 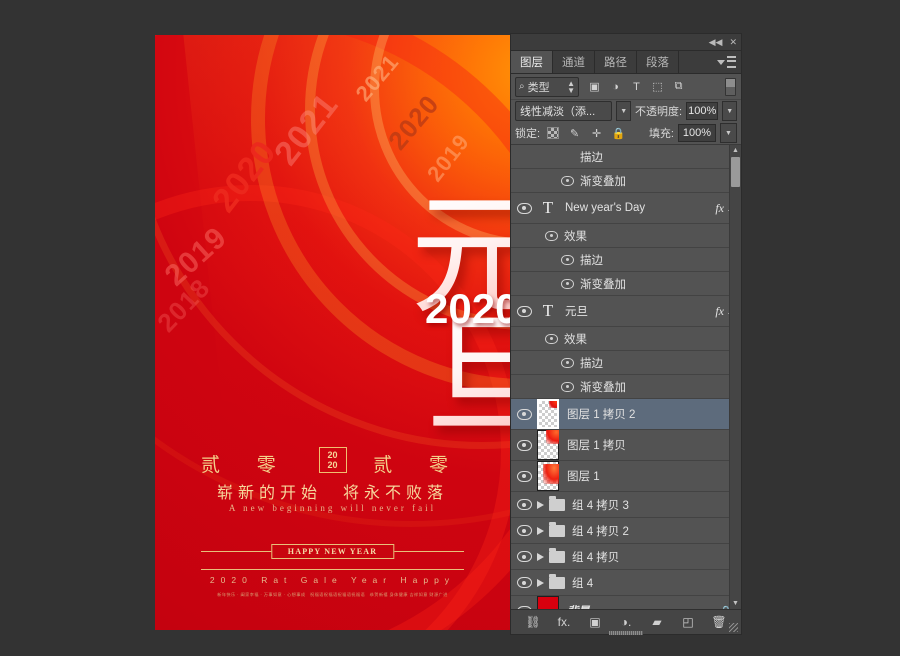 I want to click on tab-layers: 图层, so click(x=532, y=62).